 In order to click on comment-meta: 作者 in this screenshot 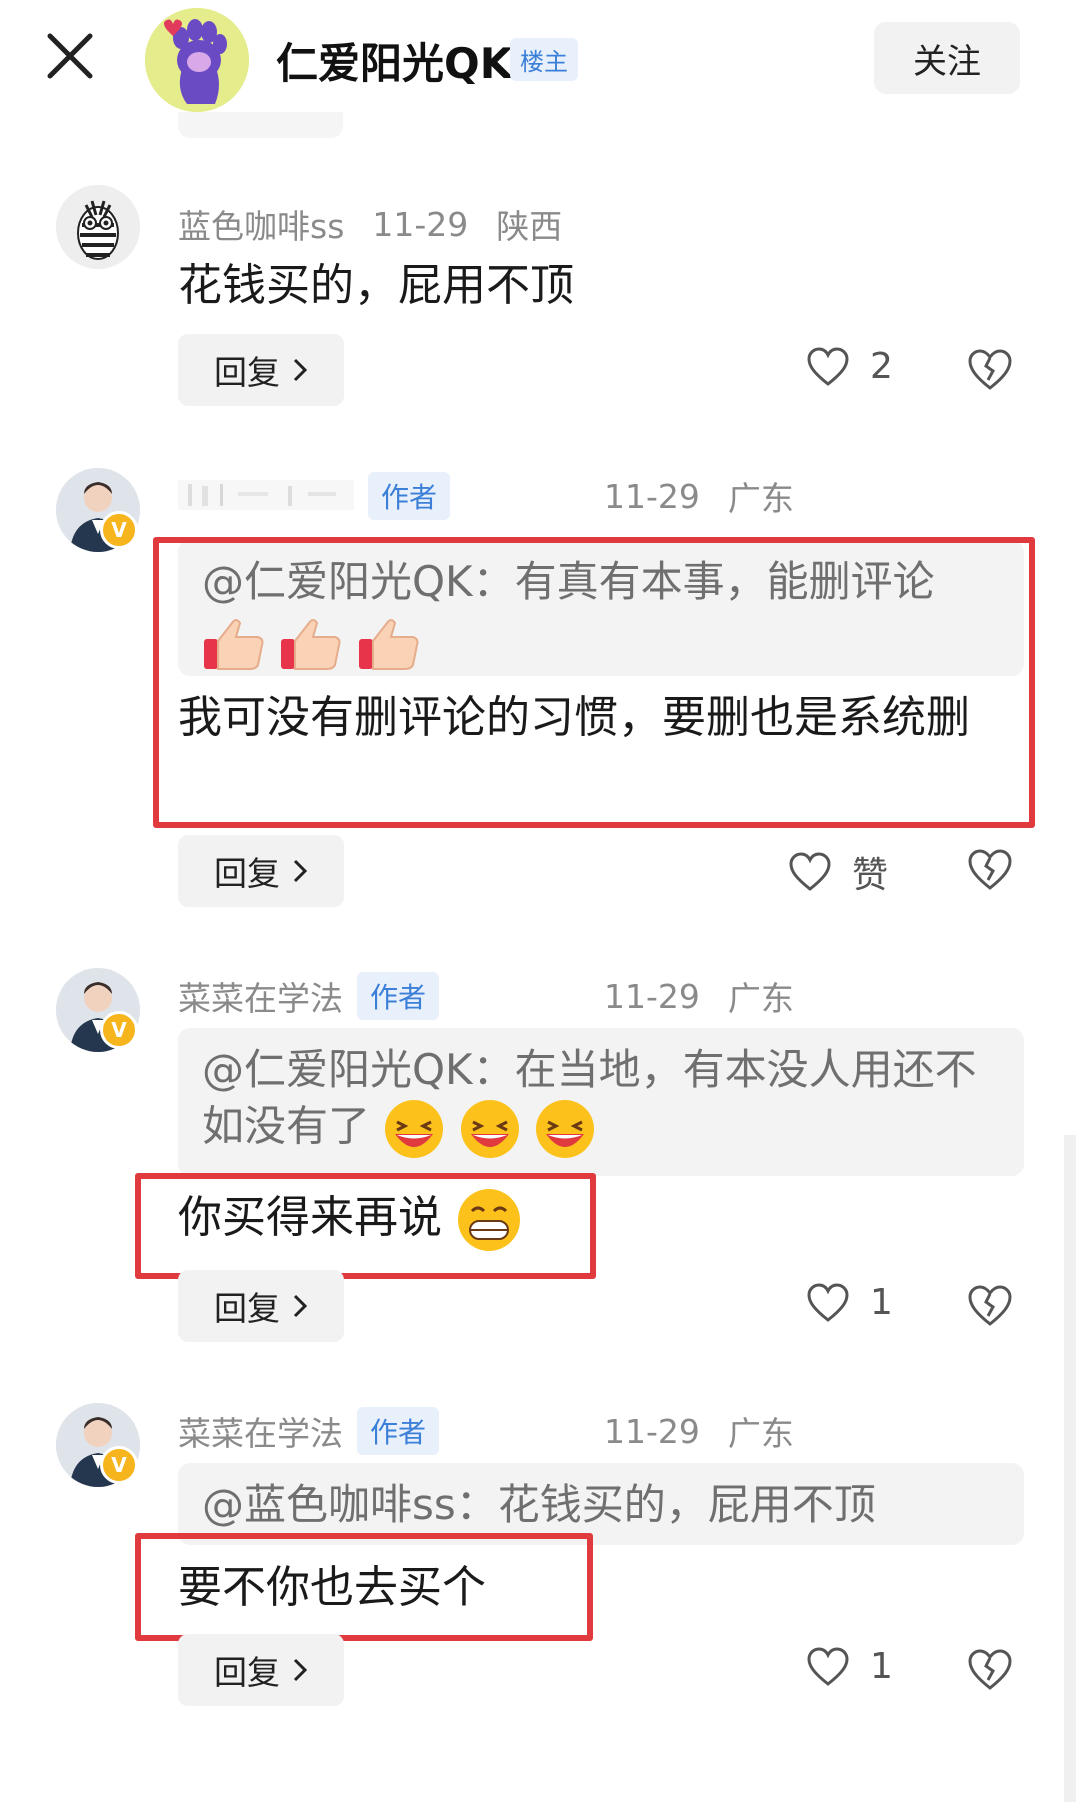, I will do `click(402, 496)`.